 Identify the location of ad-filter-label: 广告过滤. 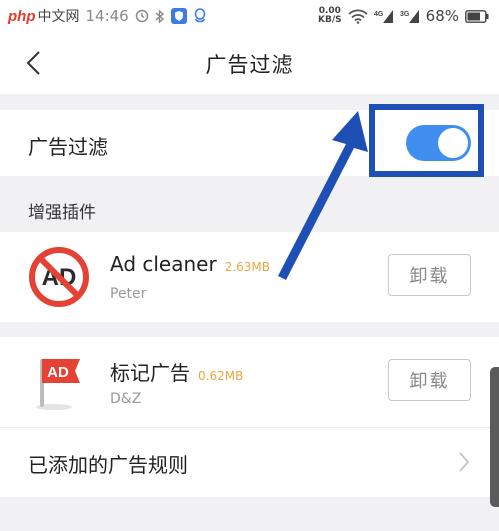
(68, 147).